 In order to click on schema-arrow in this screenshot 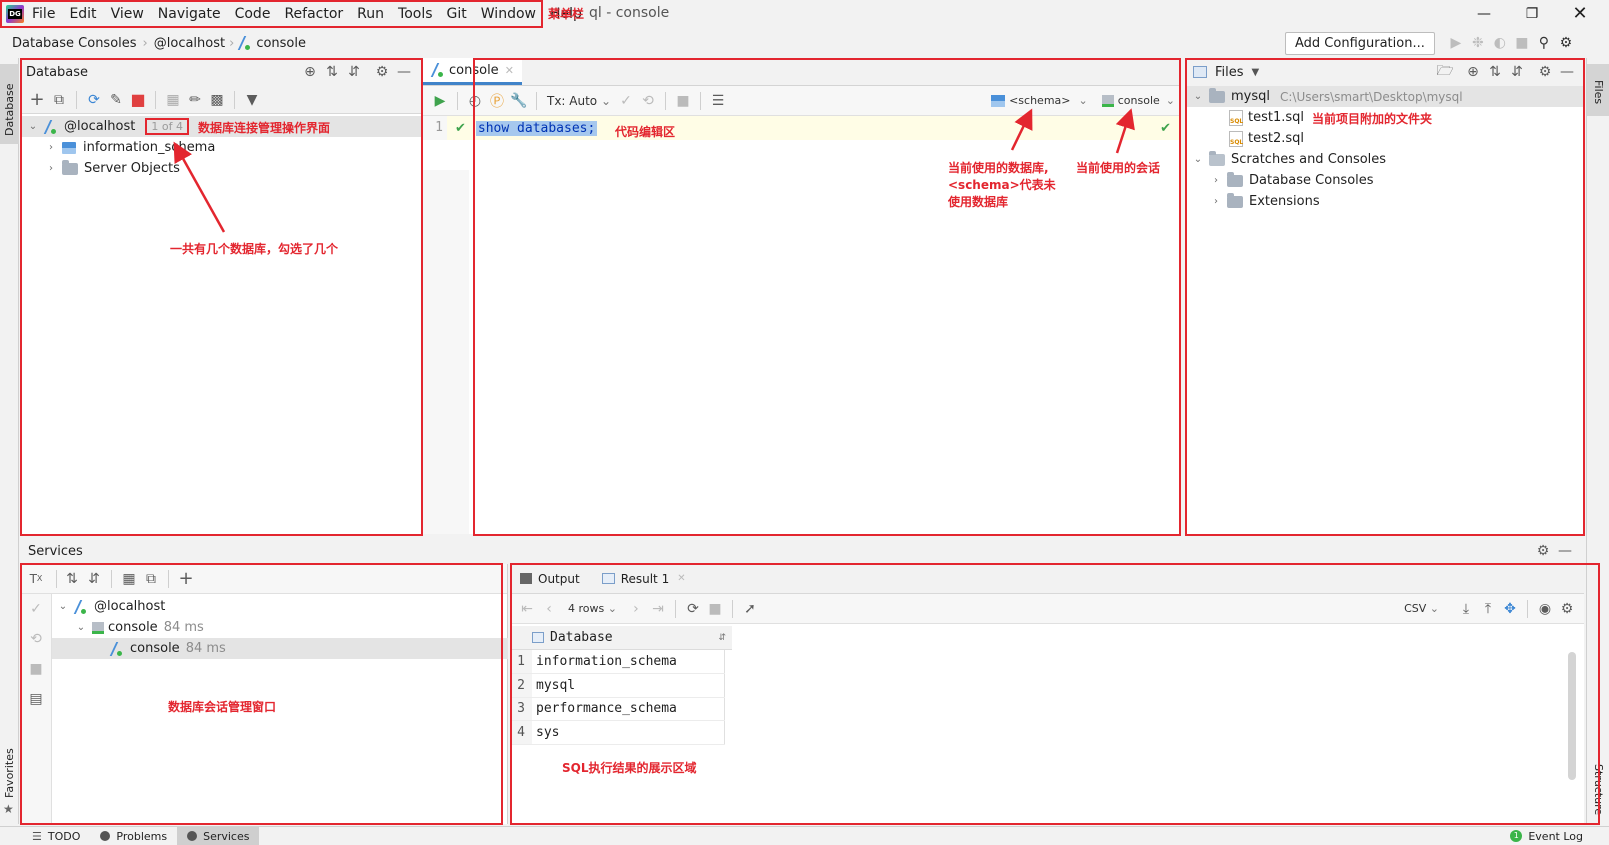, I will do `click(1021, 129)`.